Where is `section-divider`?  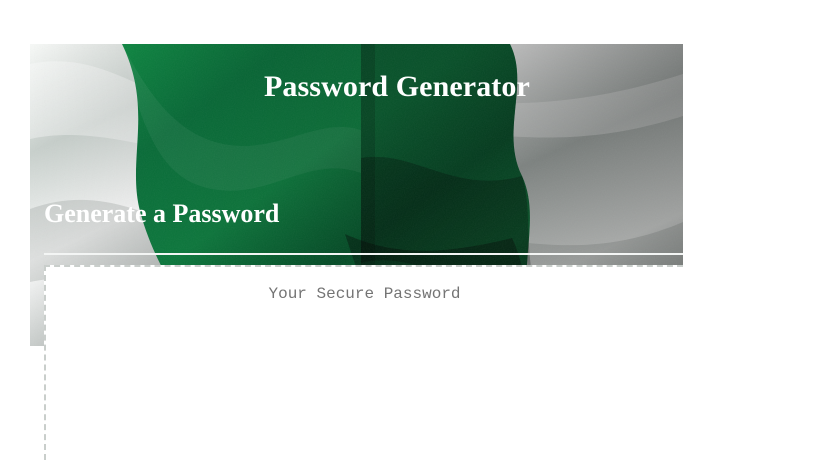
section-divider is located at coordinates (363, 254).